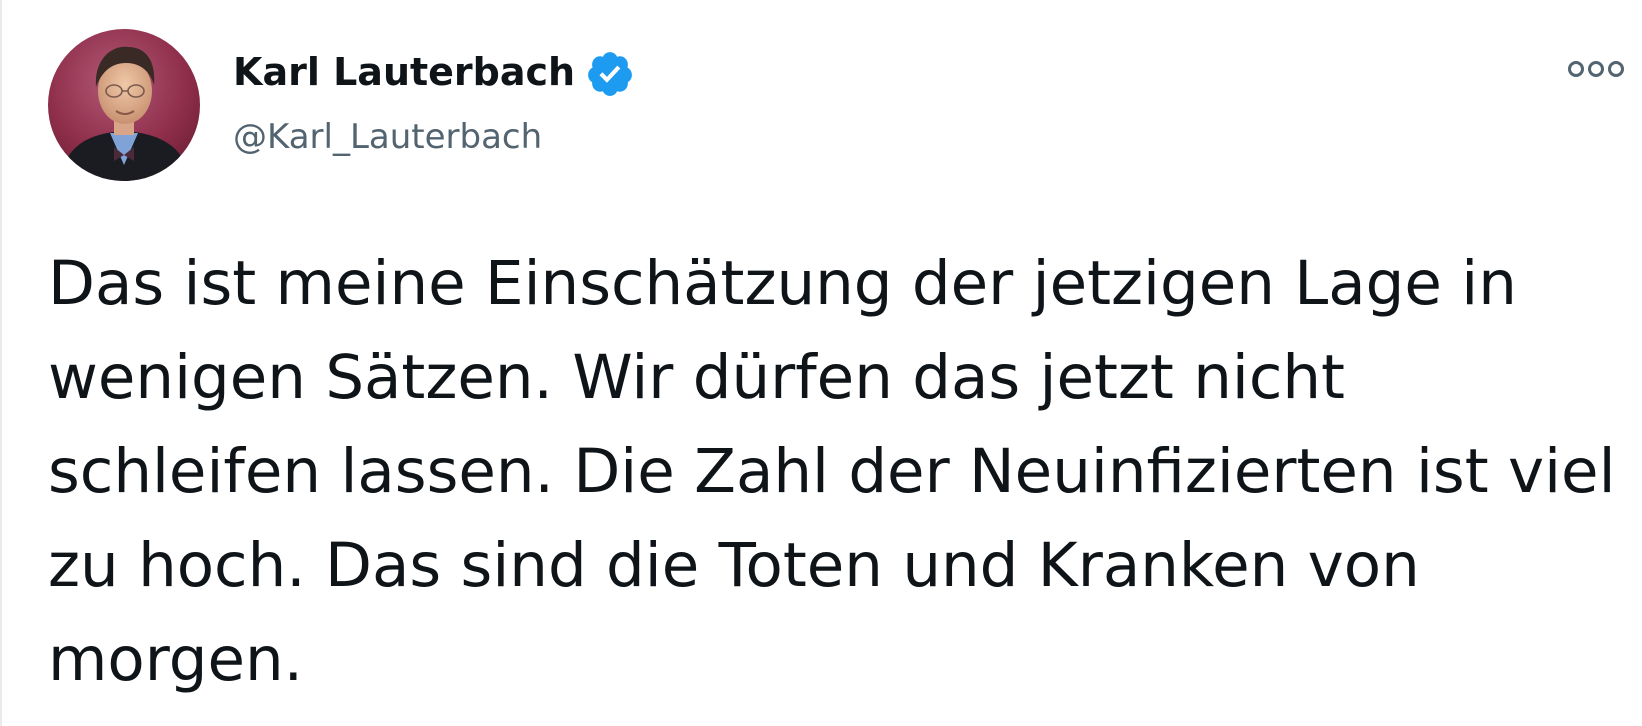  Describe the element at coordinates (404, 72) in the screenshot. I see `author-name: Karl Lauterbach` at that location.